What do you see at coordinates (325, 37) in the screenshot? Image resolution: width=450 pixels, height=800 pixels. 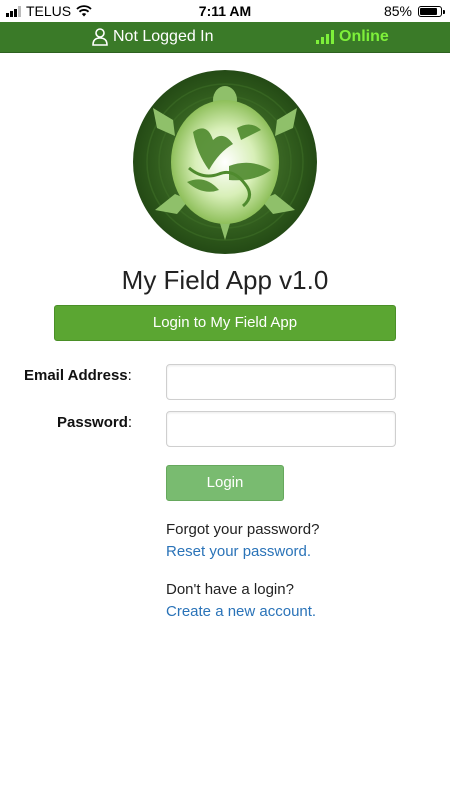 I see `signal-bars-icon` at bounding box center [325, 37].